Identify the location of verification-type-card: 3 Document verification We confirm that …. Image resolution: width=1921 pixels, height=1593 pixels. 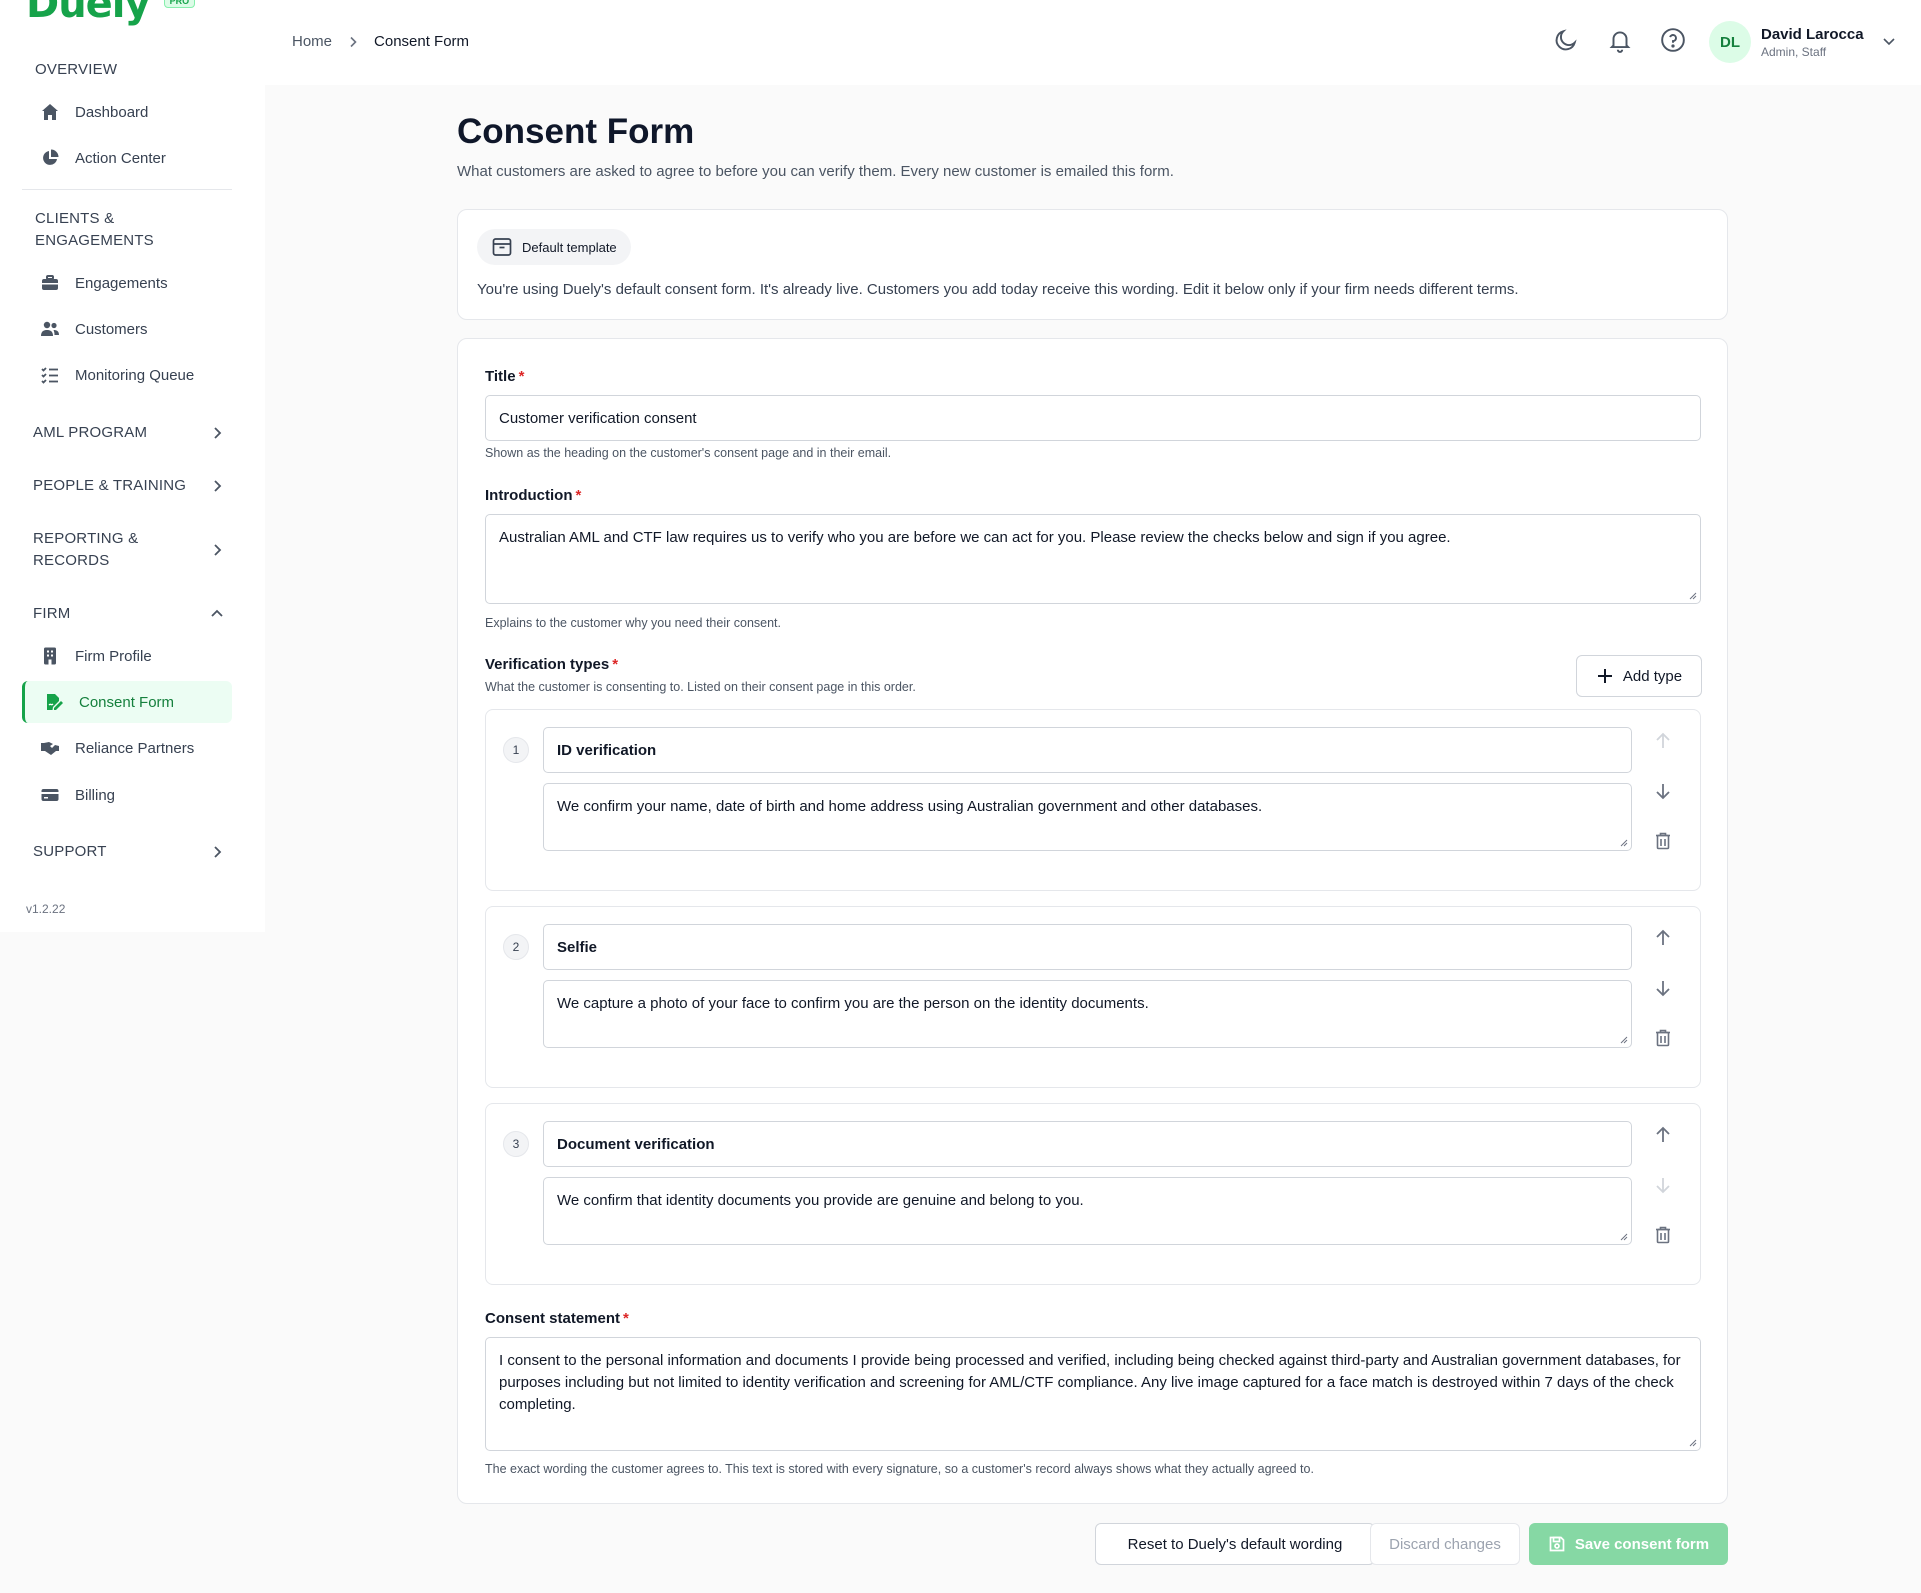
(1093, 1194).